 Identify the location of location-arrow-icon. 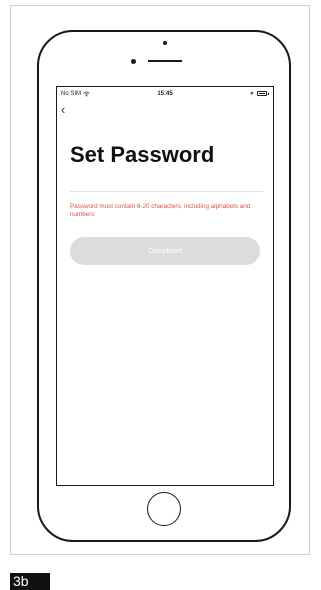
(251, 93).